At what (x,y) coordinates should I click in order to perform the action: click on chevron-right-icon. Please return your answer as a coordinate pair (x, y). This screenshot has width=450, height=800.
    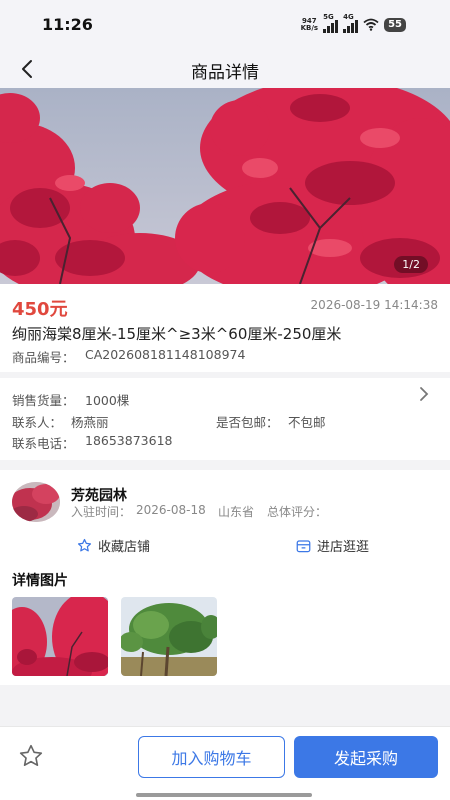
    Looking at the image, I should click on (424, 394).